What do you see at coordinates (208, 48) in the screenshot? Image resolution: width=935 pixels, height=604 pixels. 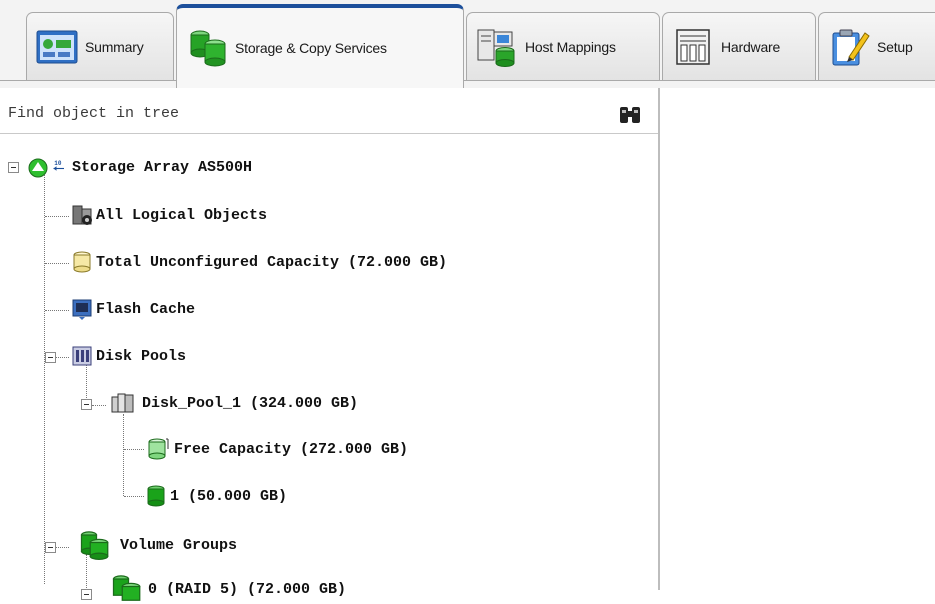 I see `storage-cylinders-icon` at bounding box center [208, 48].